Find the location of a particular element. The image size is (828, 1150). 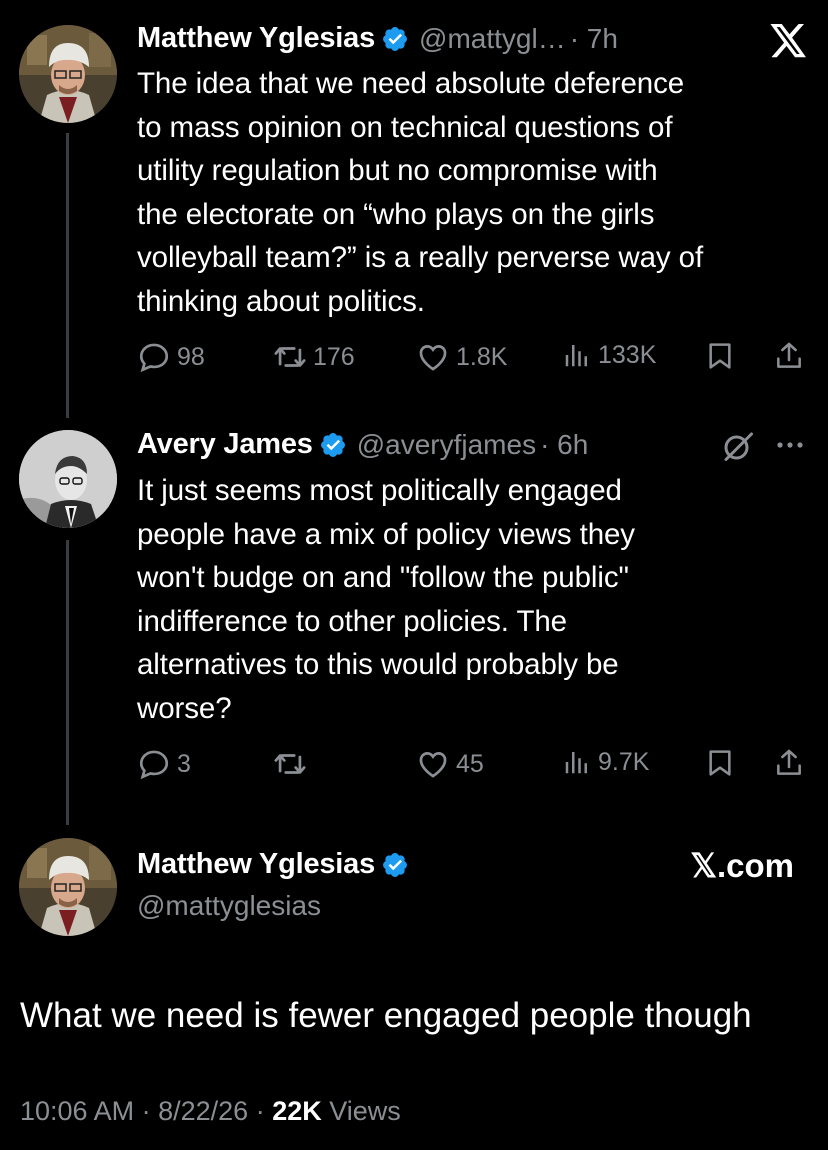

views-count: 133K is located at coordinates (627, 354).